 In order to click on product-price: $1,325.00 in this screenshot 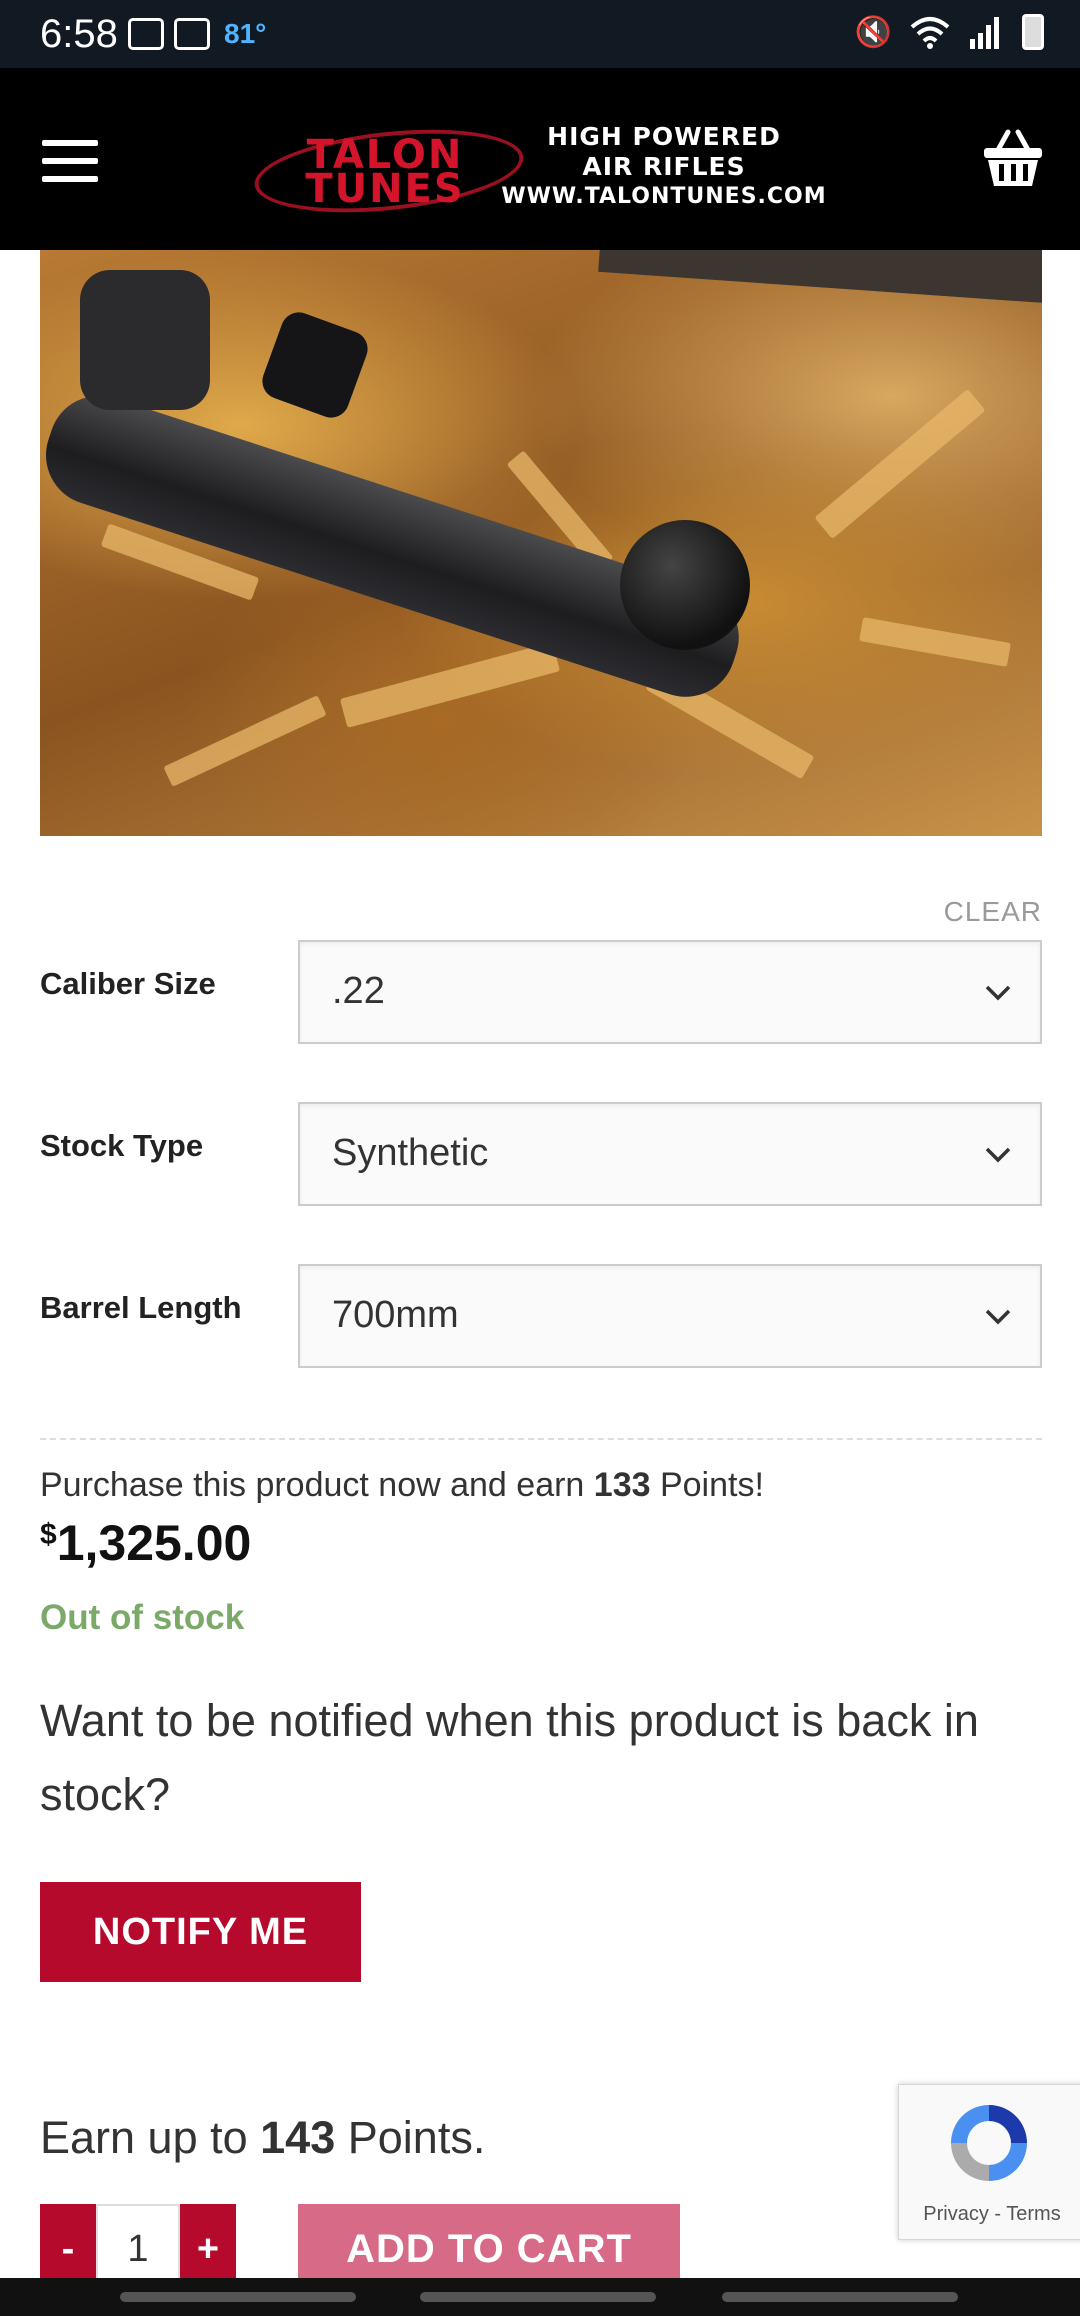, I will do `click(145, 1543)`.